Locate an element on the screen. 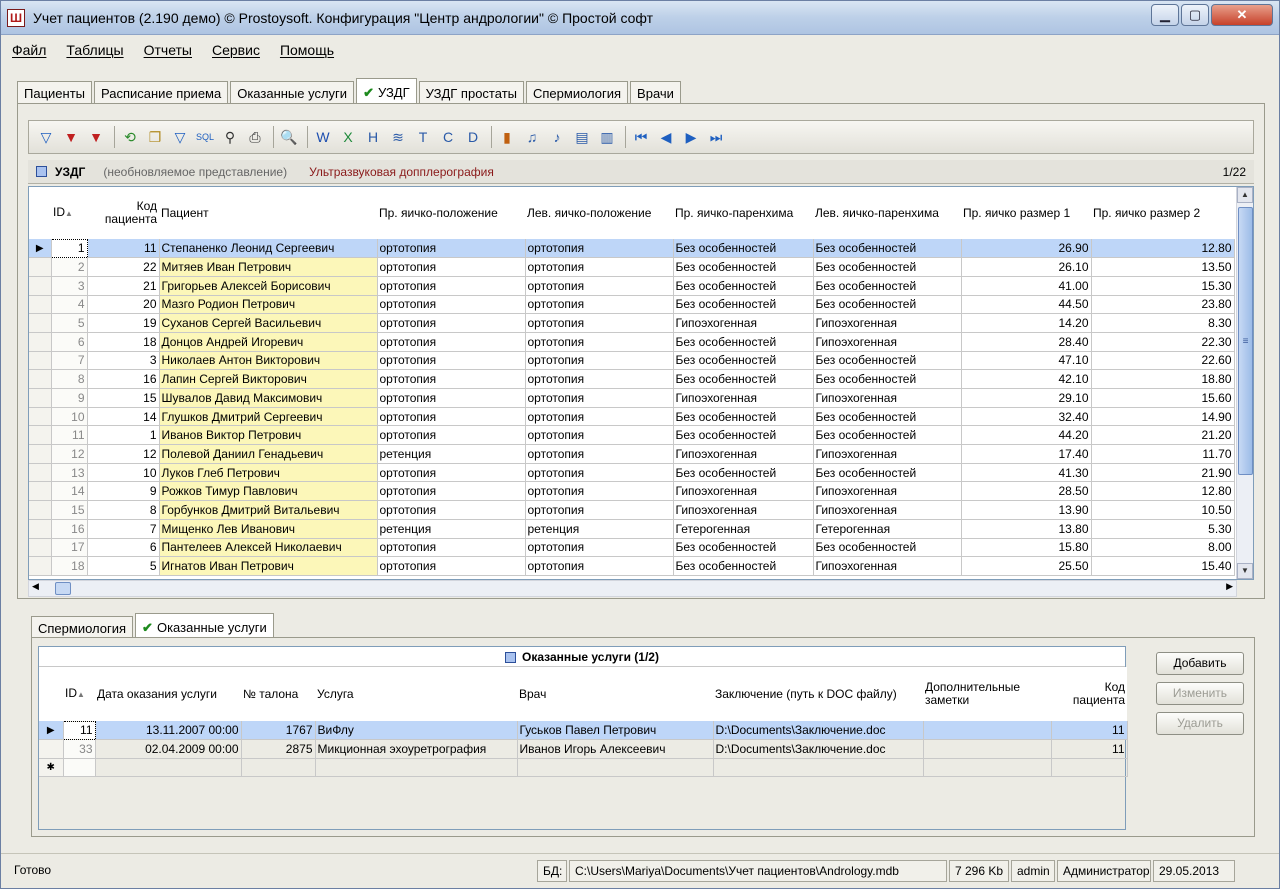 The image size is (1280, 889). table-cell: 8.30 is located at coordinates (1163, 323).